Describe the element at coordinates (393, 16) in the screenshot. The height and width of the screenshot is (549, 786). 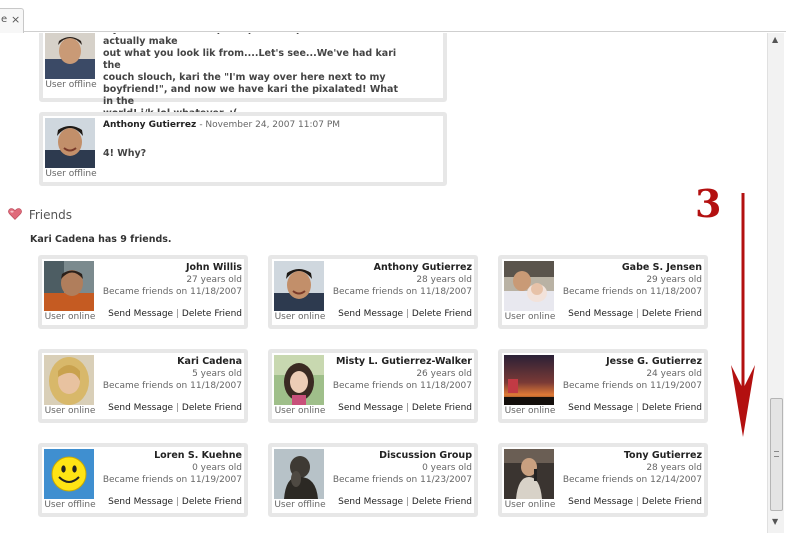
I see `tab-strip: e ×` at that location.